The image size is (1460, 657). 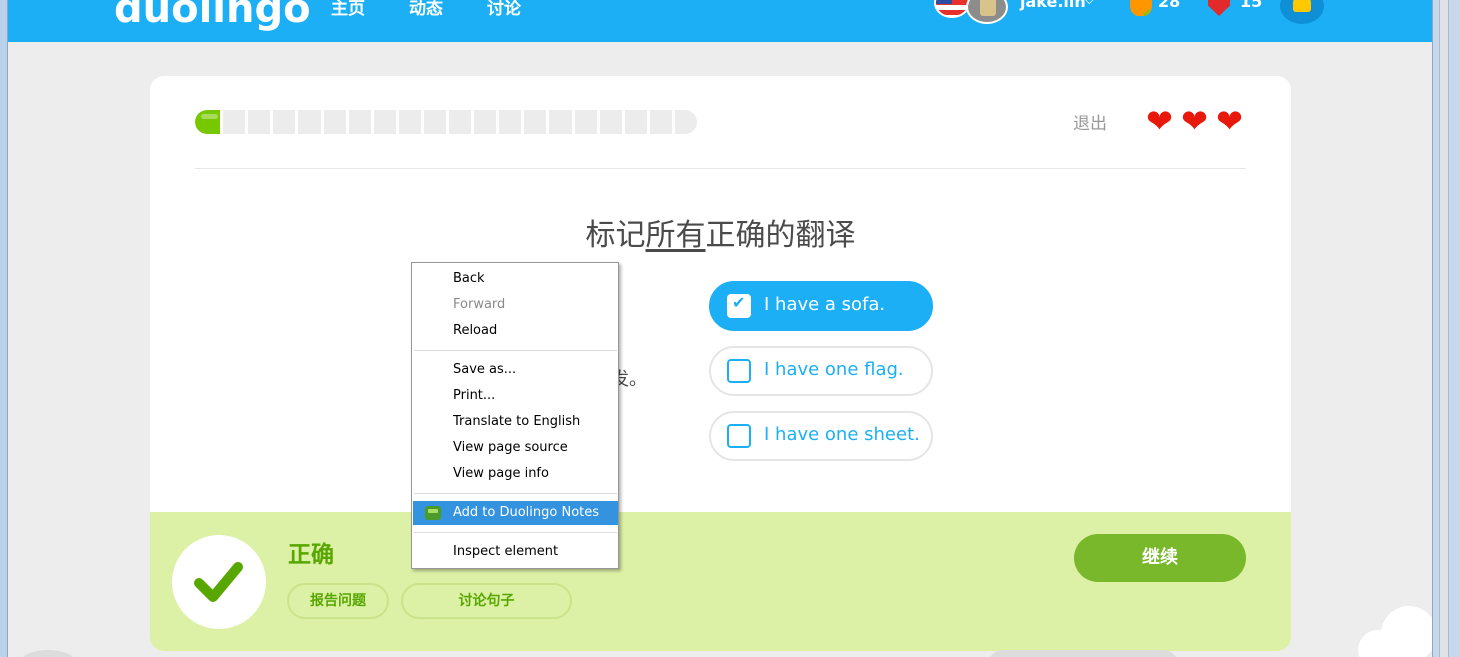 What do you see at coordinates (526, 512) in the screenshot?
I see `menu-item-add-notes-label: Add to Duolingo Notes` at bounding box center [526, 512].